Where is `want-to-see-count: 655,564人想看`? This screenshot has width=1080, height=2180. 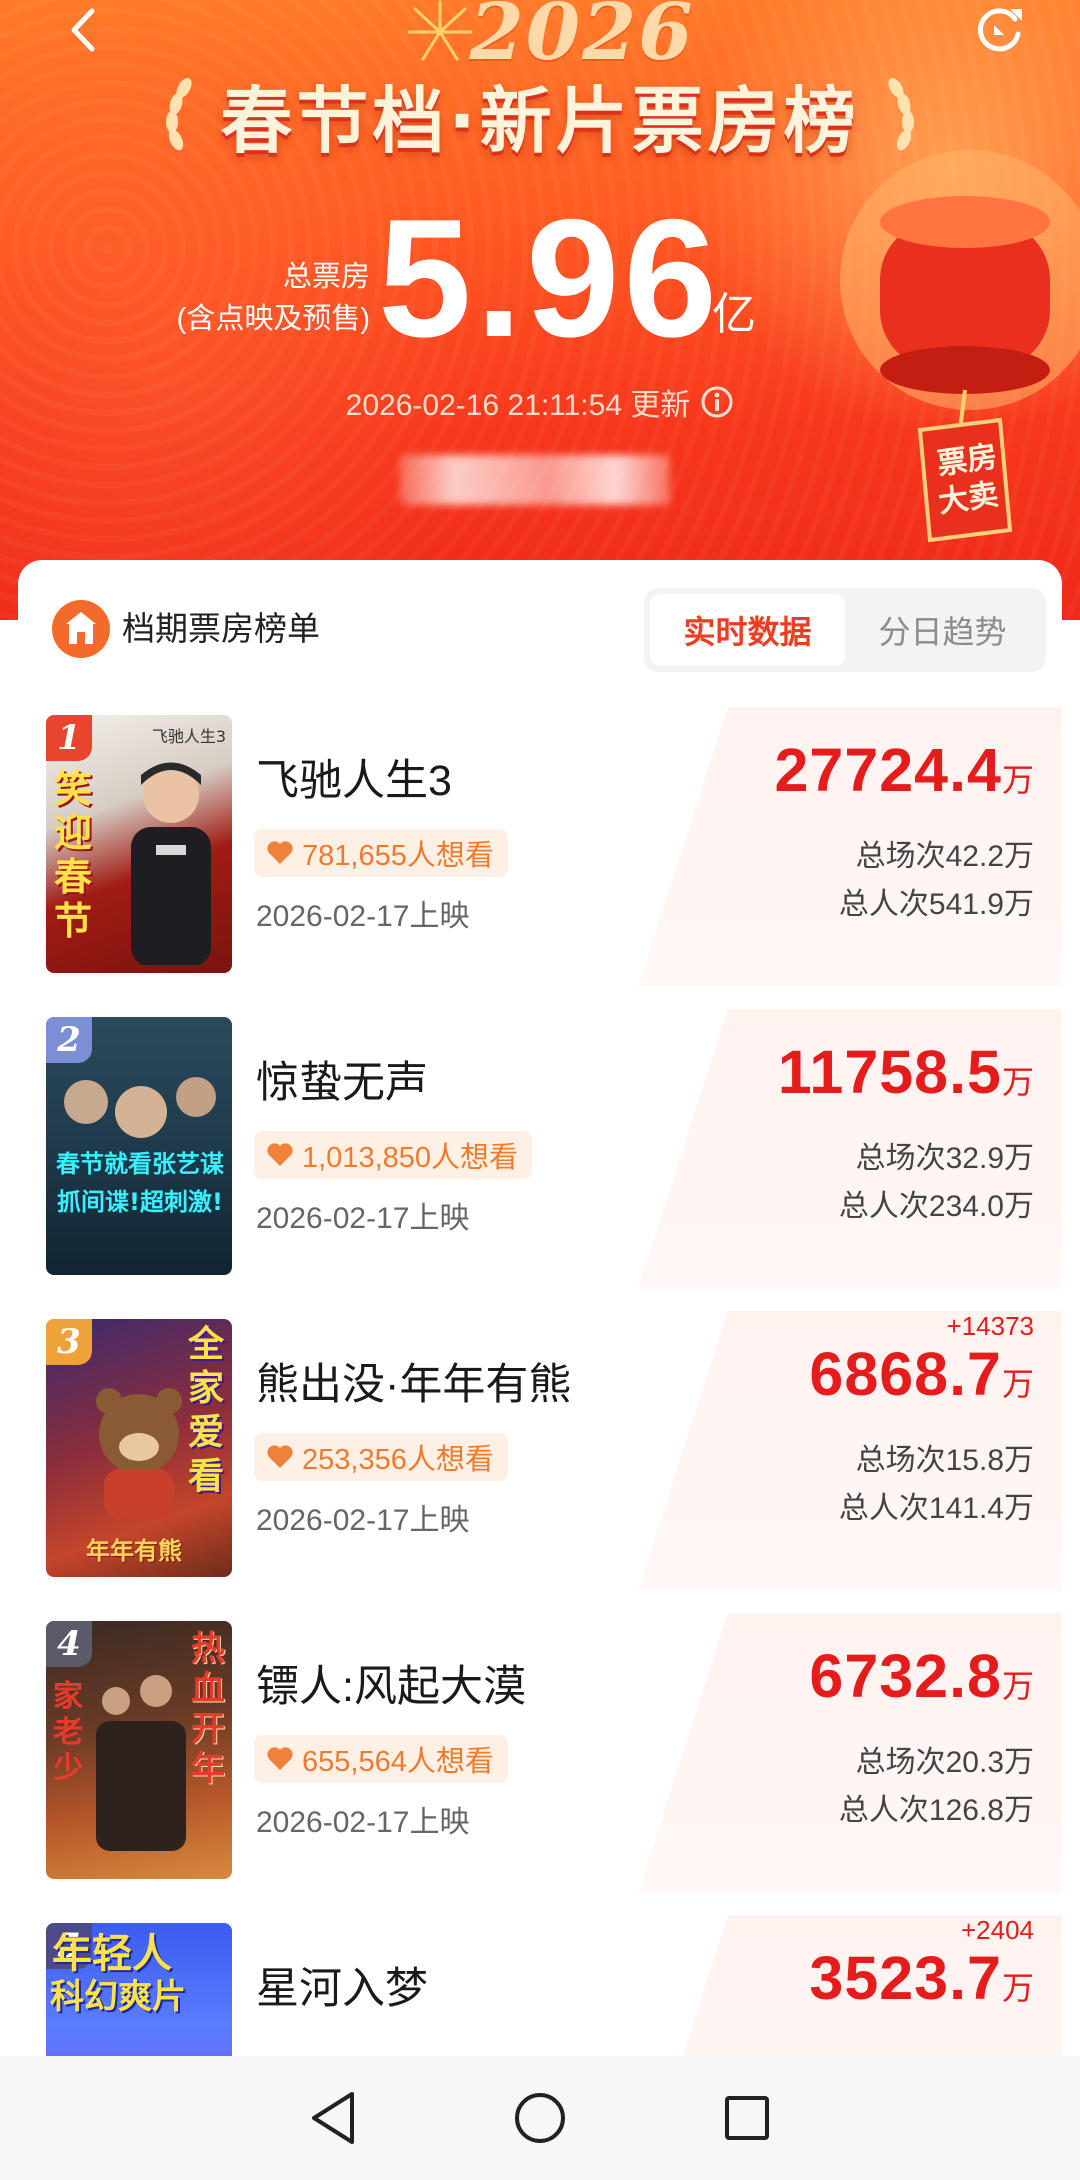
want-to-see-count: 655,564人想看 is located at coordinates (398, 1762).